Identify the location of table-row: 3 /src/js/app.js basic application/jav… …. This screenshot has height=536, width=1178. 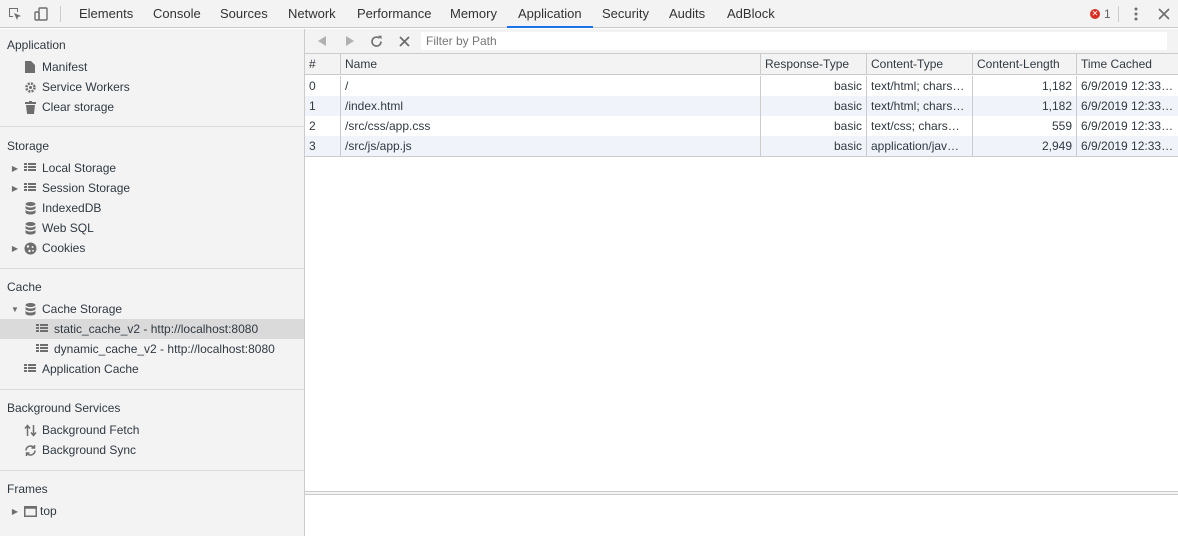
(741, 146).